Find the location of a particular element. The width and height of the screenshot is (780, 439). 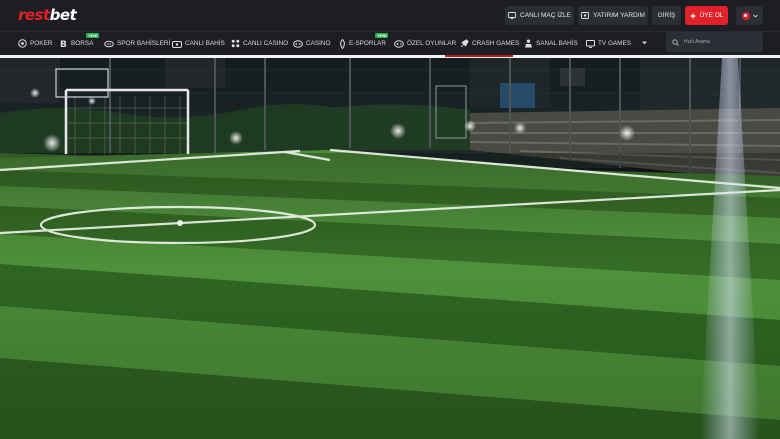

football-icon is located at coordinates (109, 43).